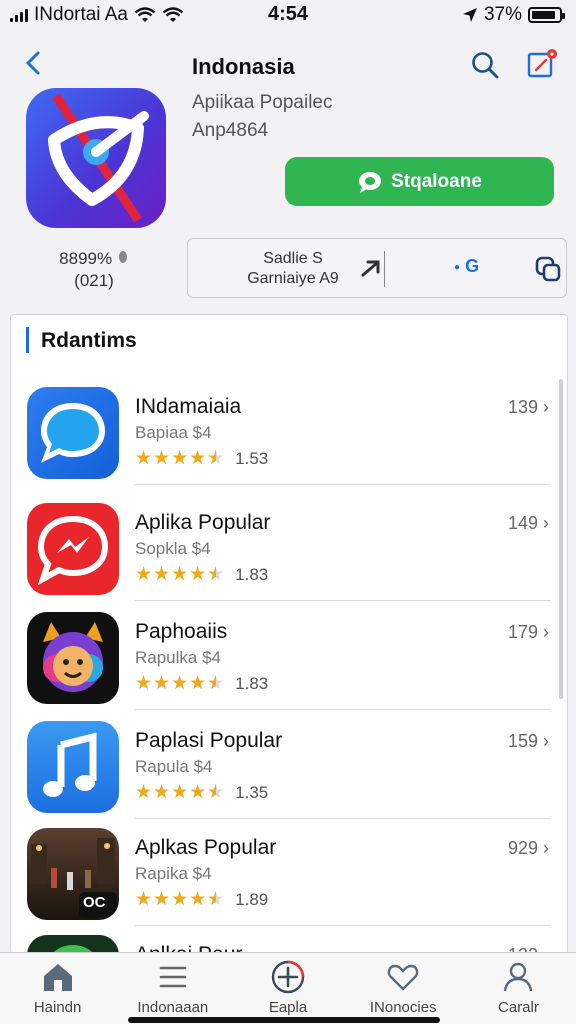 The height and width of the screenshot is (1024, 576). I want to click on app-icon, so click(96, 158).